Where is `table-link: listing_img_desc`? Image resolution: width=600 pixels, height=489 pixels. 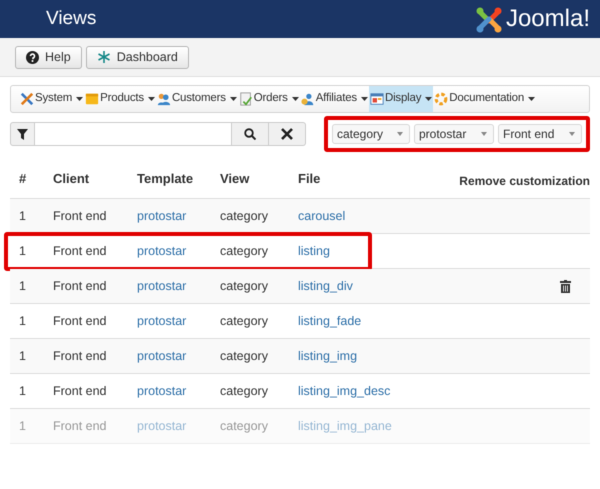
table-link: listing_img_desc is located at coordinates (444, 391).